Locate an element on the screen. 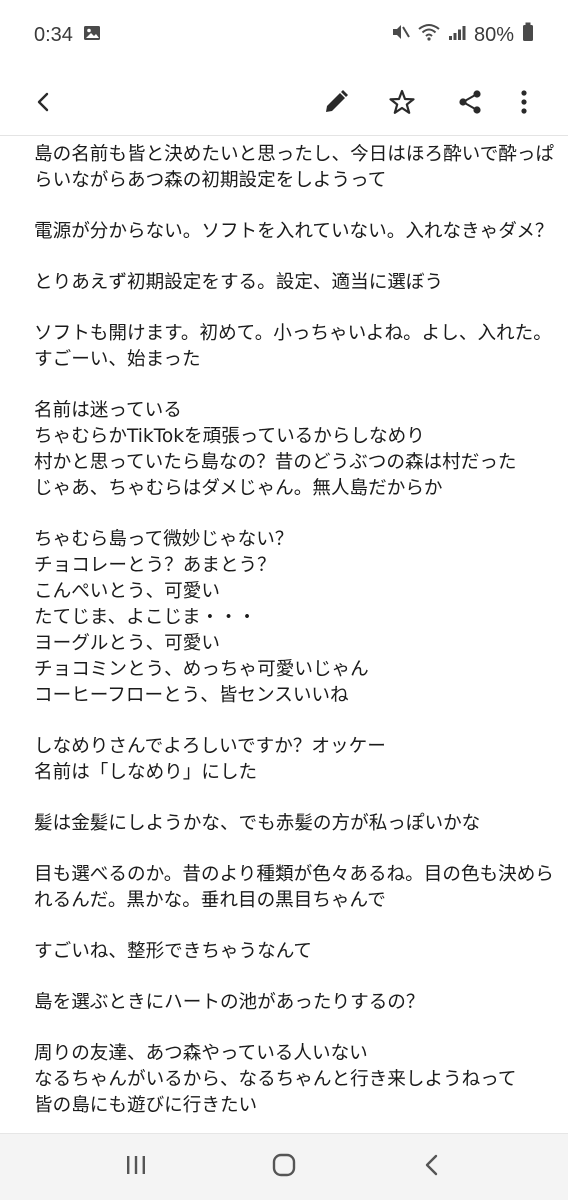 The height and width of the screenshot is (1200, 568). more-vert-icon is located at coordinates (524, 104).